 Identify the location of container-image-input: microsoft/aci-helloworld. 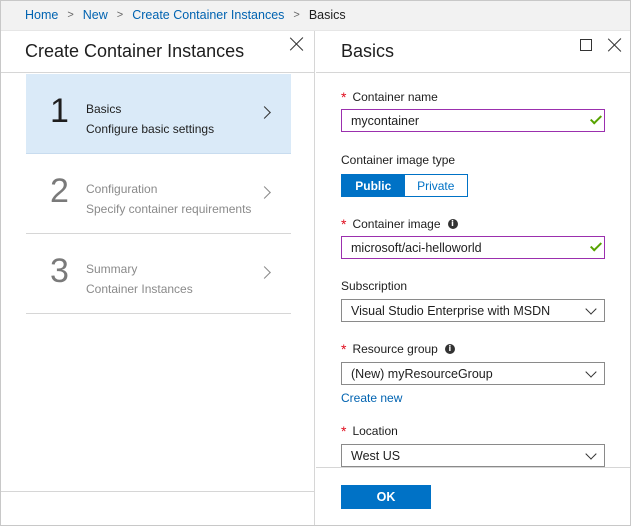
(473, 247).